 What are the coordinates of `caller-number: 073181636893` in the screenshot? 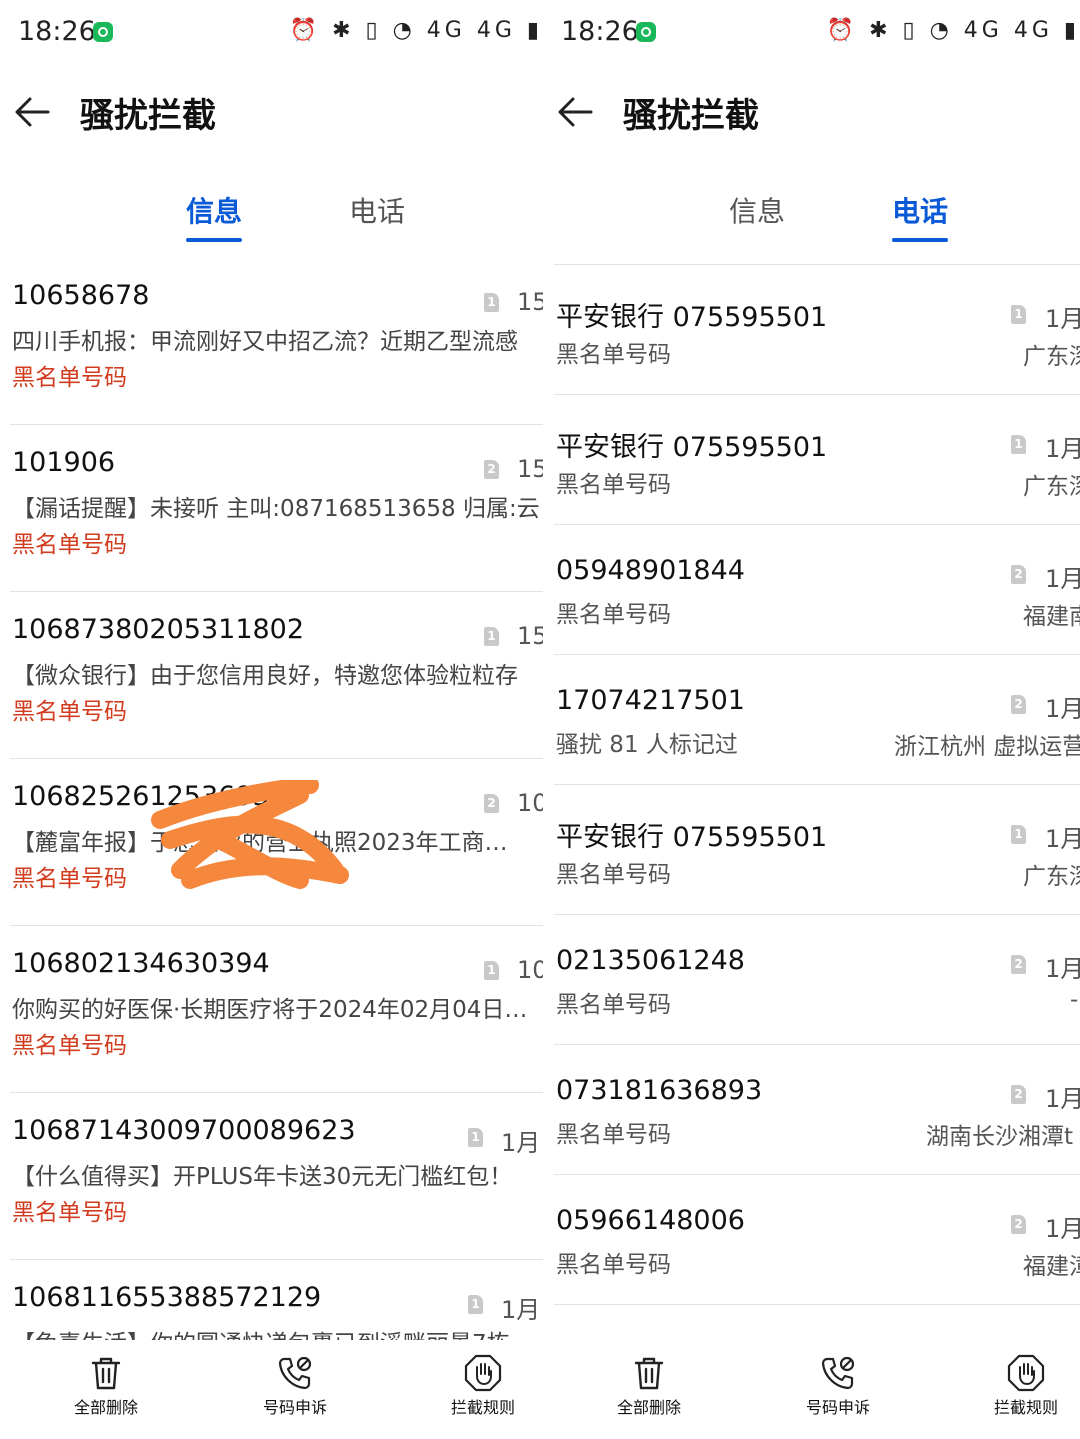 It's located at (659, 1090).